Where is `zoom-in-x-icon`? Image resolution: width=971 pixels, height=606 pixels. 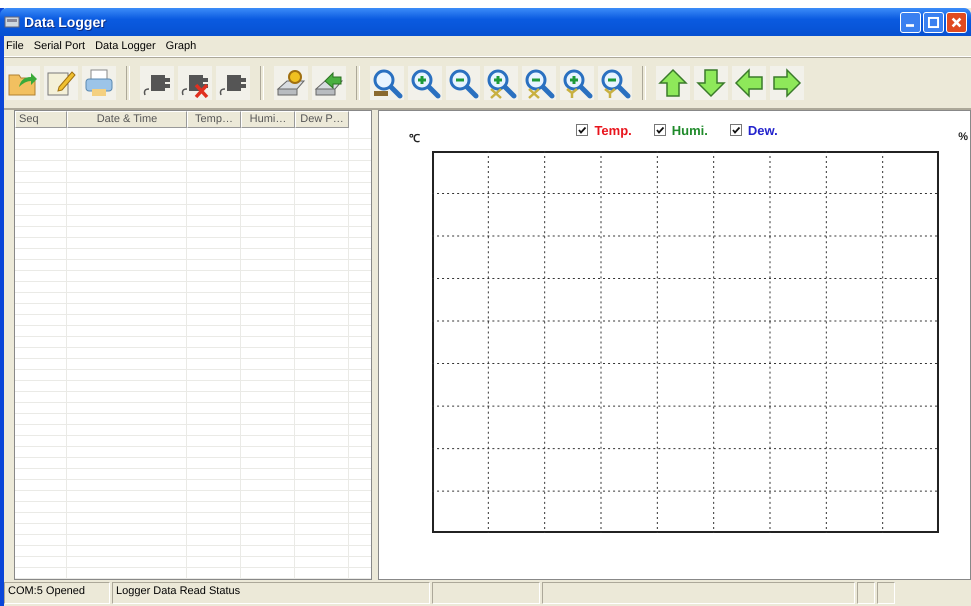
zoom-in-x-icon is located at coordinates (501, 83).